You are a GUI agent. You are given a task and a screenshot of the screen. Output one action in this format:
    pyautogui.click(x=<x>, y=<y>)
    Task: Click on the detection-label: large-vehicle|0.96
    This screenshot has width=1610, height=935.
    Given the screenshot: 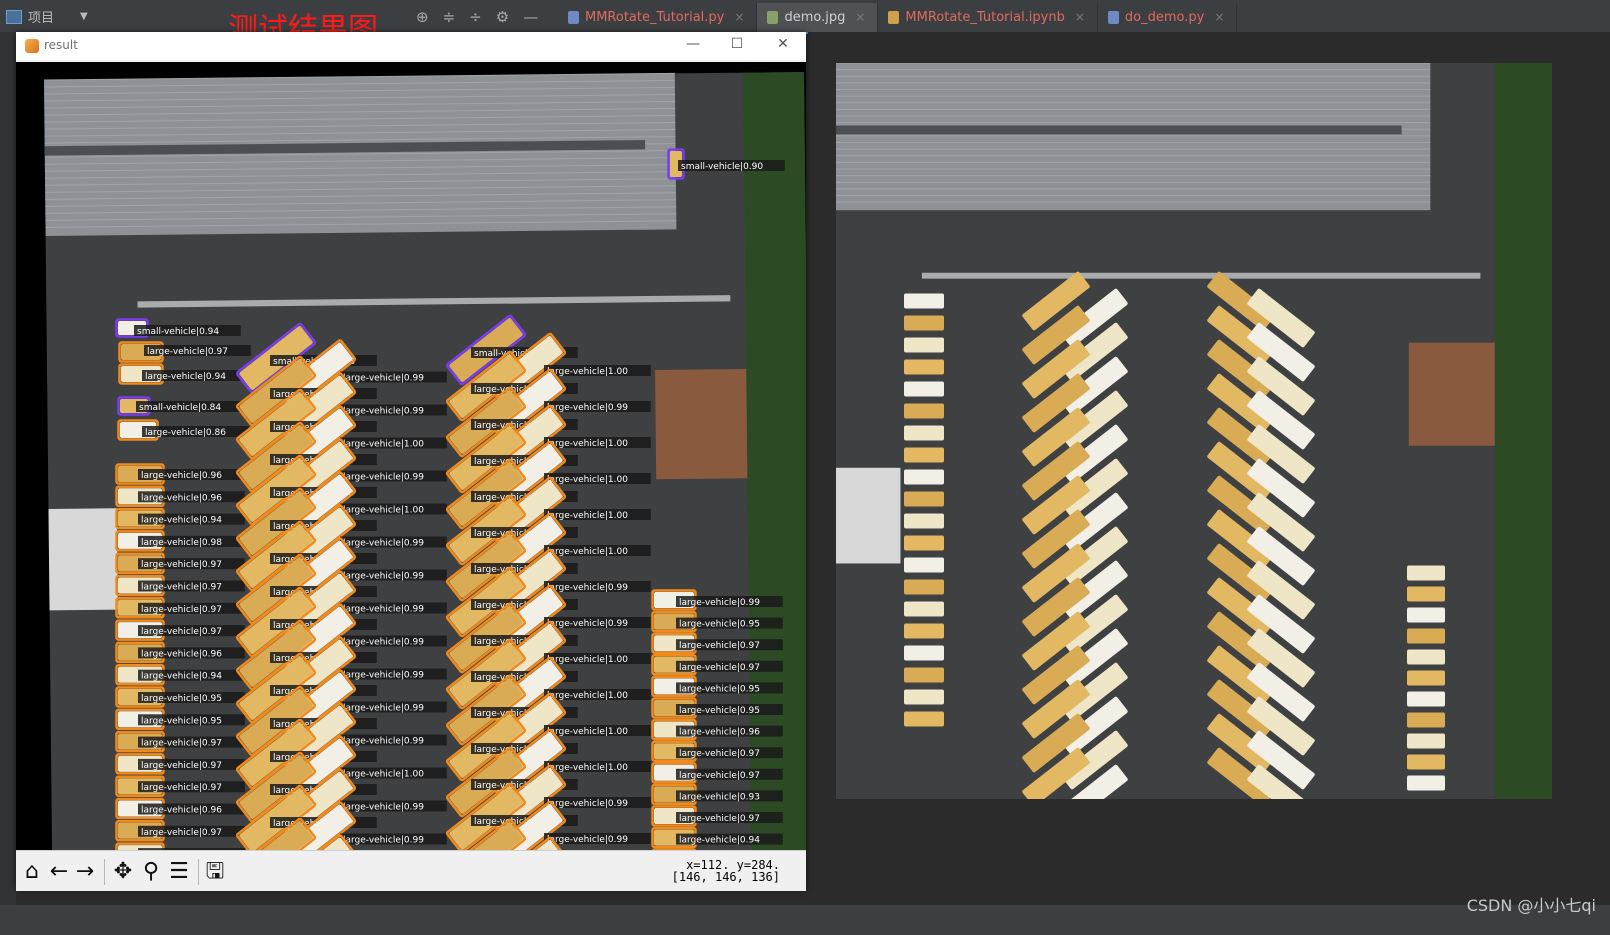 What is the action you would take?
    pyautogui.click(x=191, y=475)
    